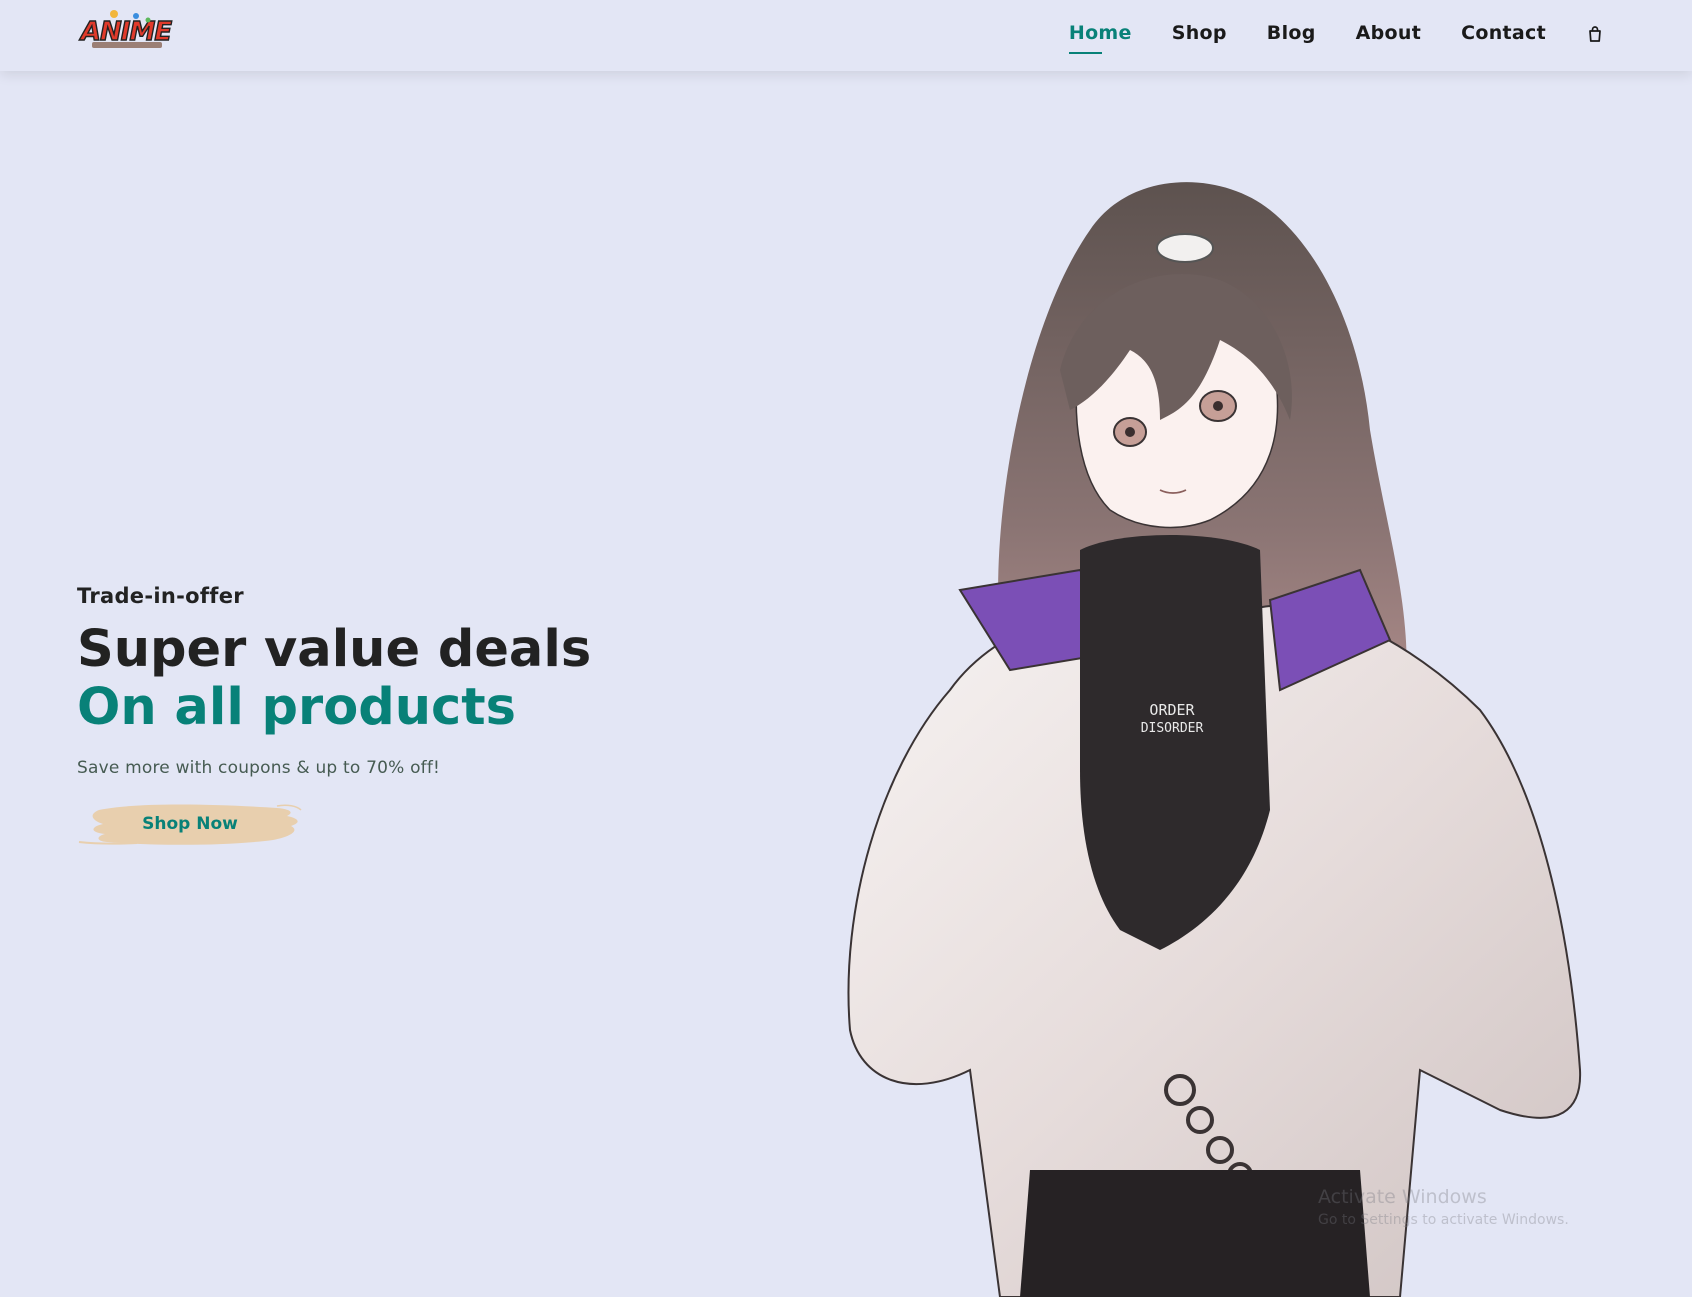 This screenshot has width=1692, height=1297. What do you see at coordinates (259, 768) in the screenshot?
I see `hero-description: Save more with coupons & up to 70% off!` at bounding box center [259, 768].